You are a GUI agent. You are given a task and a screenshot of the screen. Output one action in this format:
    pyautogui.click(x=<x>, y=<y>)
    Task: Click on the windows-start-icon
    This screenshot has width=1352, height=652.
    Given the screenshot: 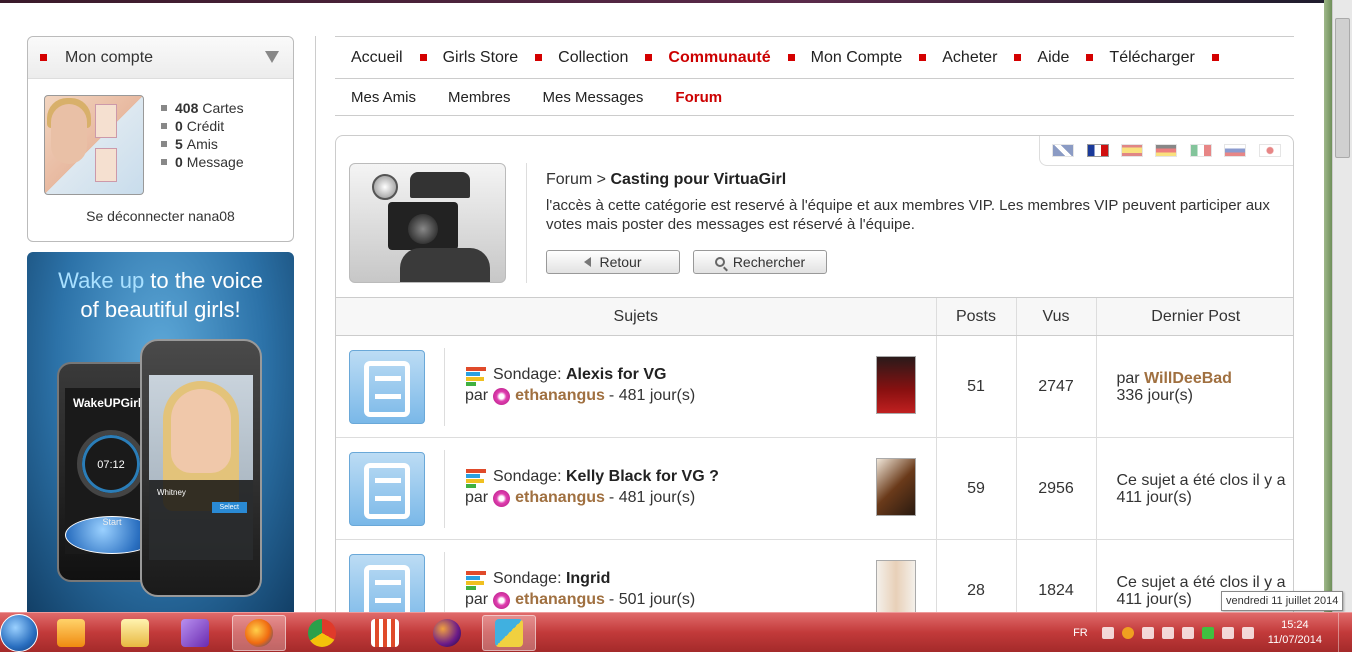 What is the action you would take?
    pyautogui.click(x=19, y=633)
    